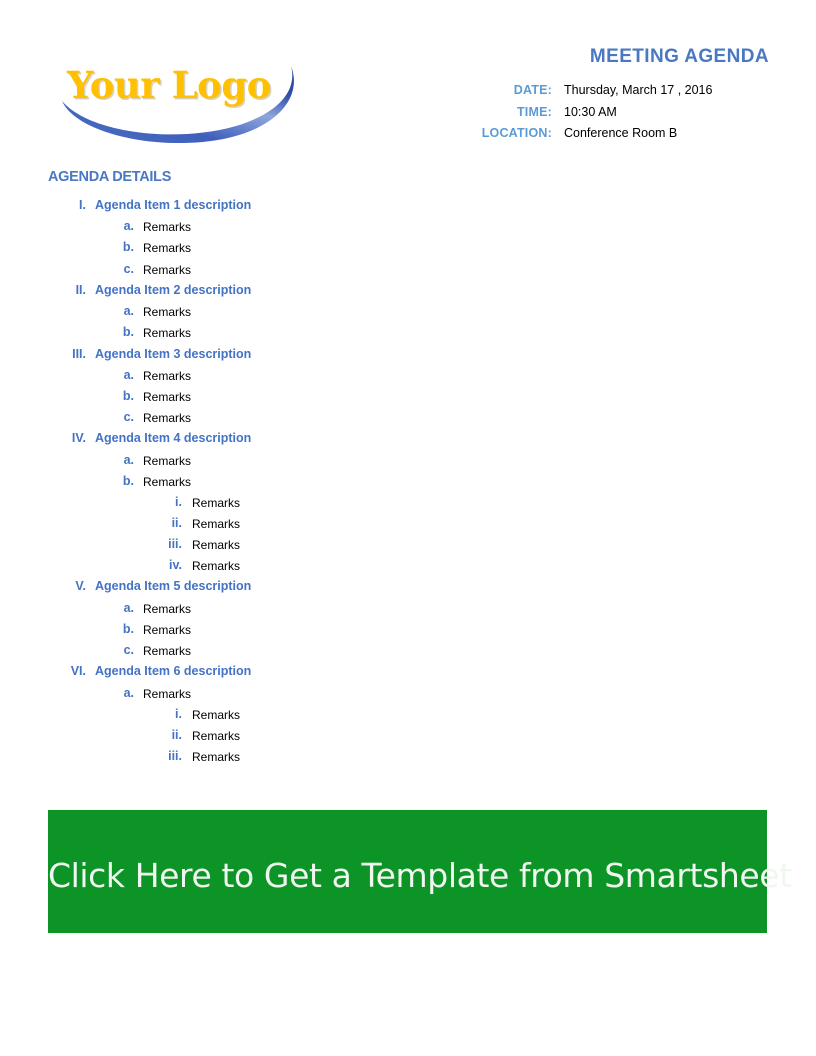 This screenshot has height=1056, width=816. Describe the element at coordinates (590, 111) in the screenshot. I see `time-value: 10:30 AM` at that location.